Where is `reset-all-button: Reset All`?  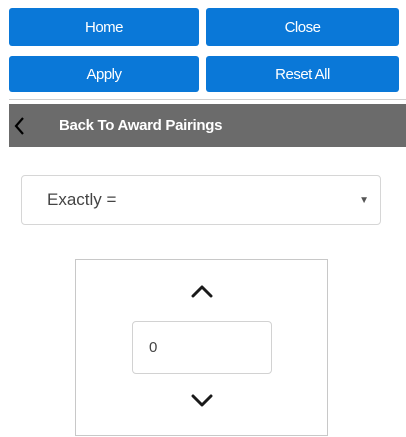
reset-all-button: Reset All is located at coordinates (302, 74).